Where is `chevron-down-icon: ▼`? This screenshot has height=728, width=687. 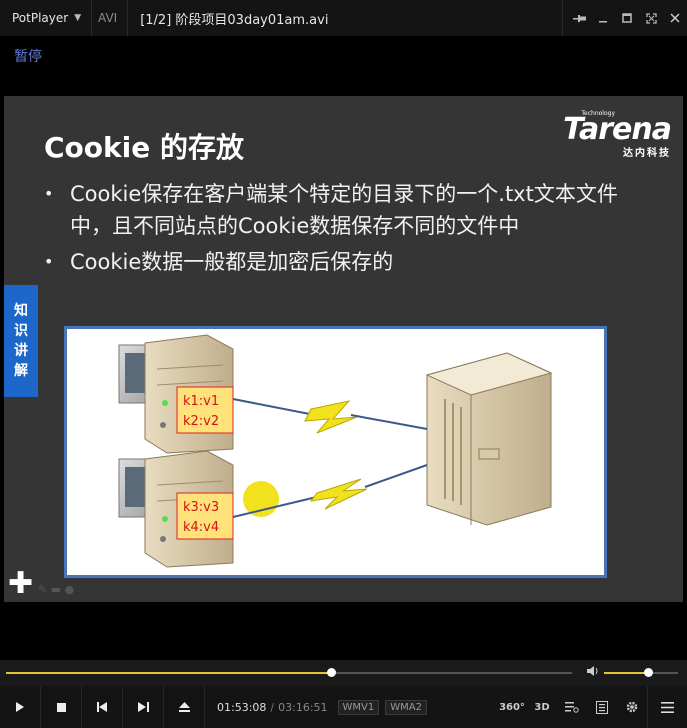
chevron-down-icon: ▼ is located at coordinates (78, 18).